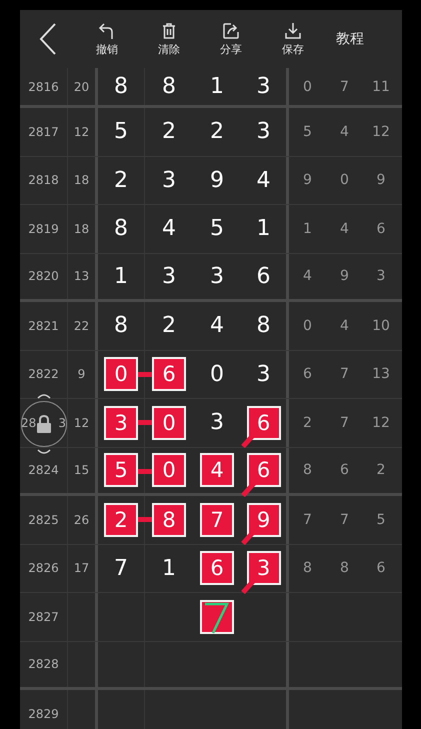 This screenshot has width=421, height=729. I want to click on issue-number: 2827, so click(43, 617).